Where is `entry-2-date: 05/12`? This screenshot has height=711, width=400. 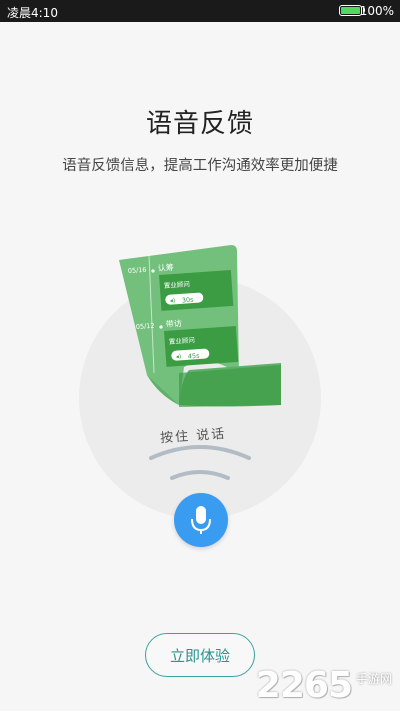
entry-2-date: 05/12 is located at coordinates (145, 326).